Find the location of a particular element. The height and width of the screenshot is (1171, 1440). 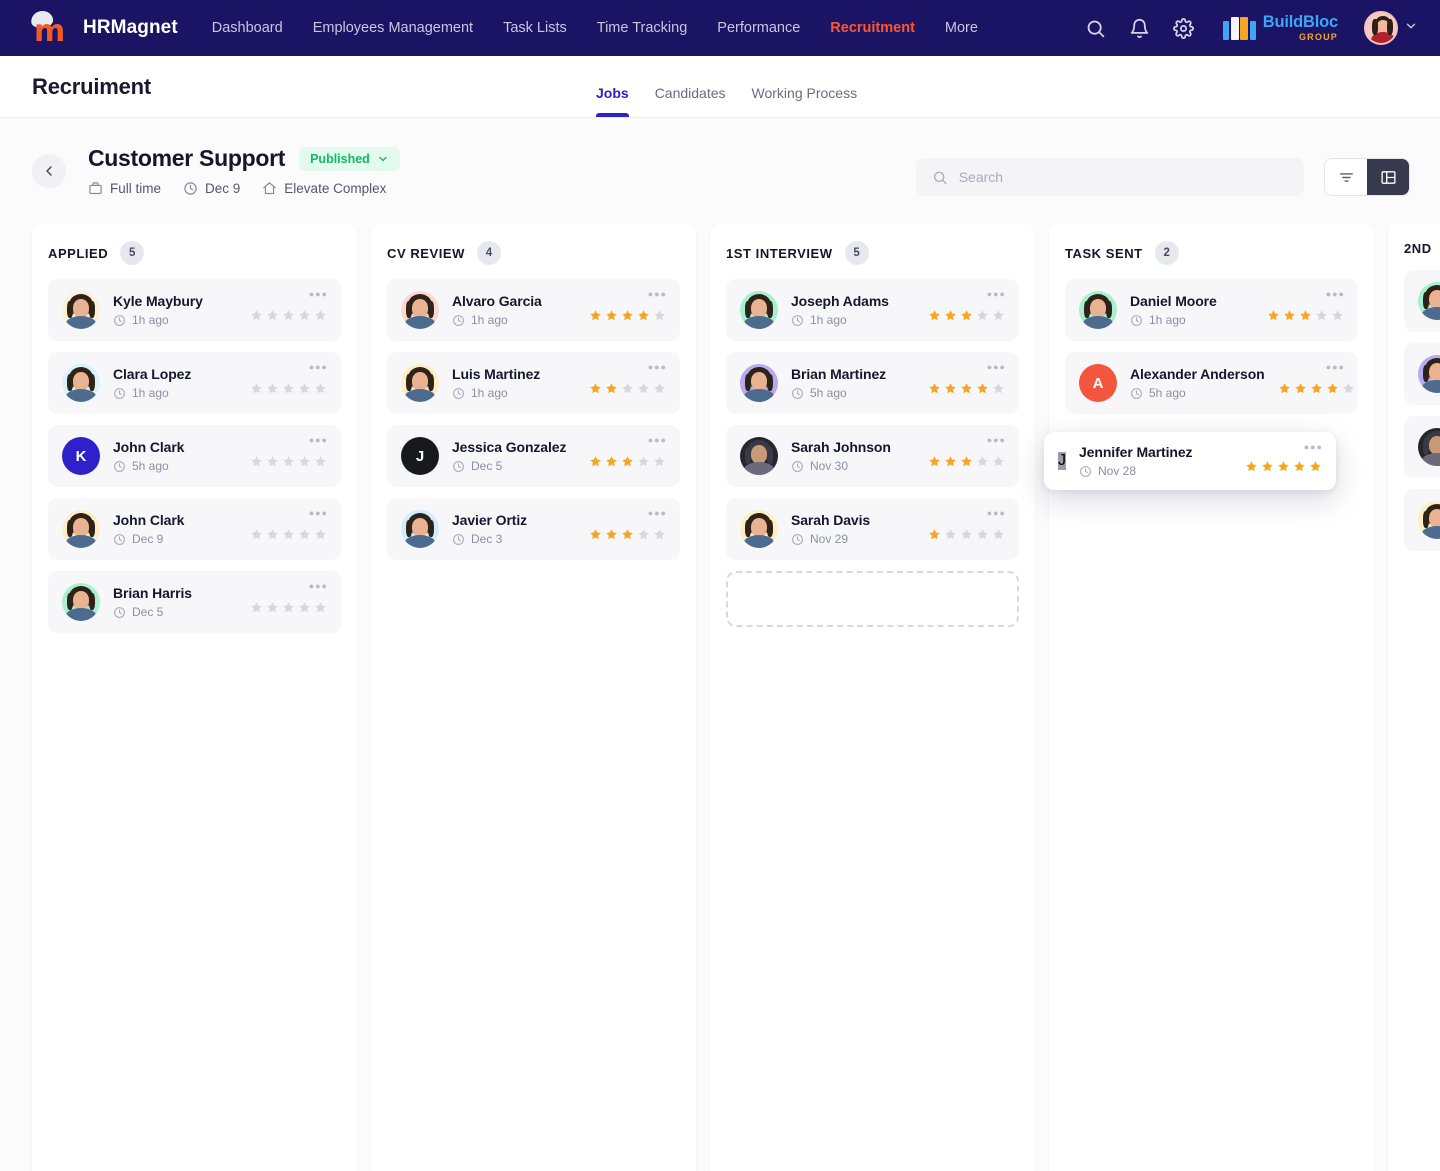

nav-link-recruitment: Recruitment is located at coordinates (872, 28).